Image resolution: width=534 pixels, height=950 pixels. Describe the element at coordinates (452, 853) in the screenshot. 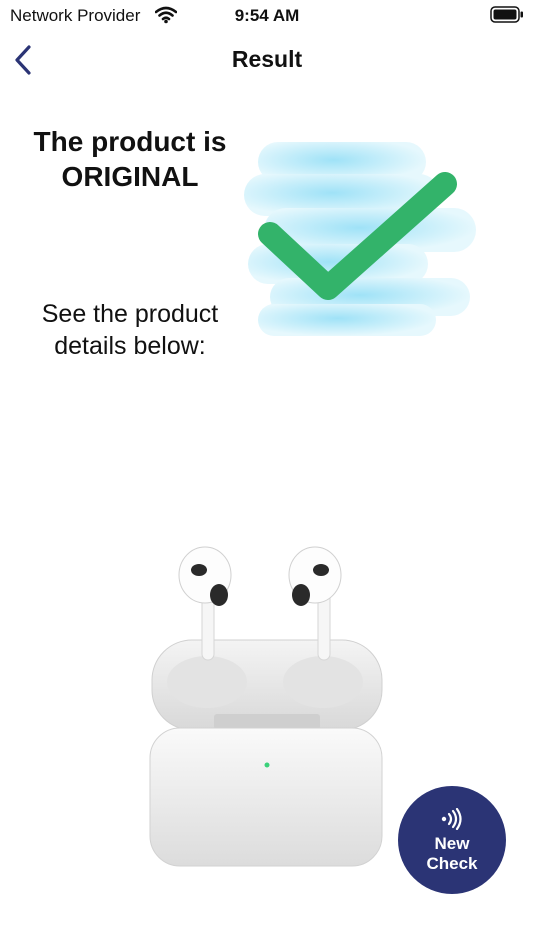

I see `new-check-label: New Check` at that location.